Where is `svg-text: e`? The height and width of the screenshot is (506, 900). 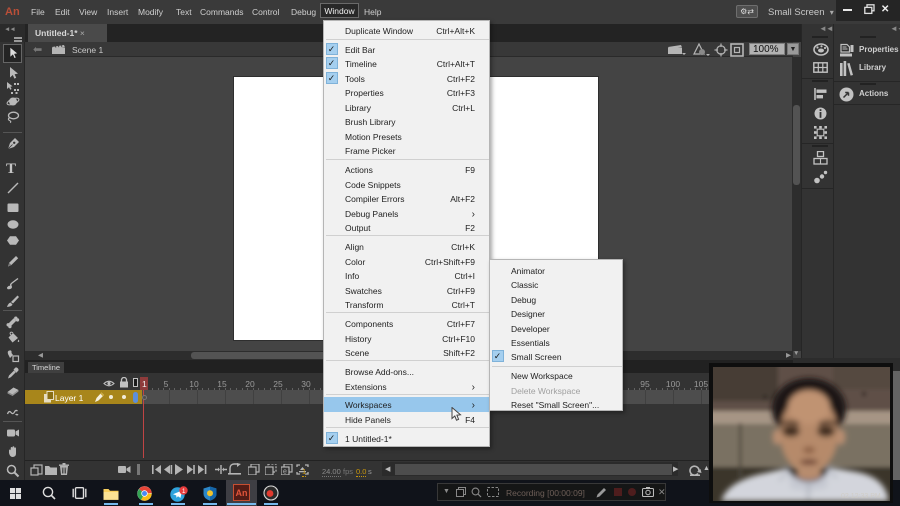 svg-text: e is located at coordinates (285, 472).